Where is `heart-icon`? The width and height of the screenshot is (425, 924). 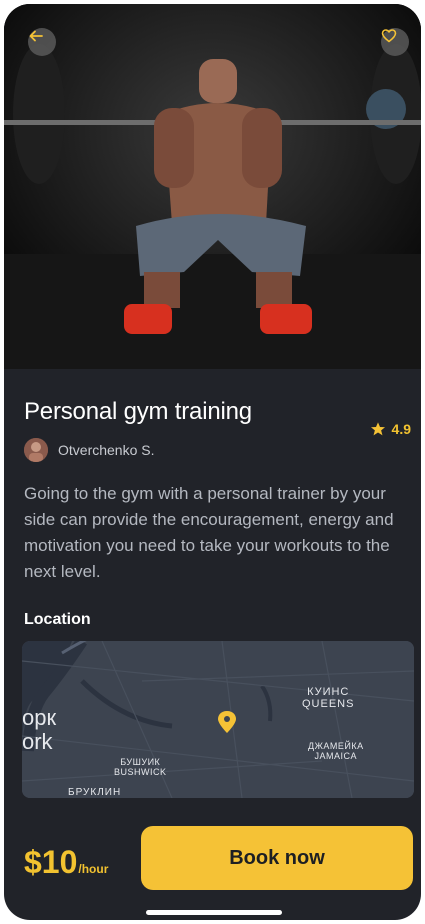
heart-icon is located at coordinates (389, 36).